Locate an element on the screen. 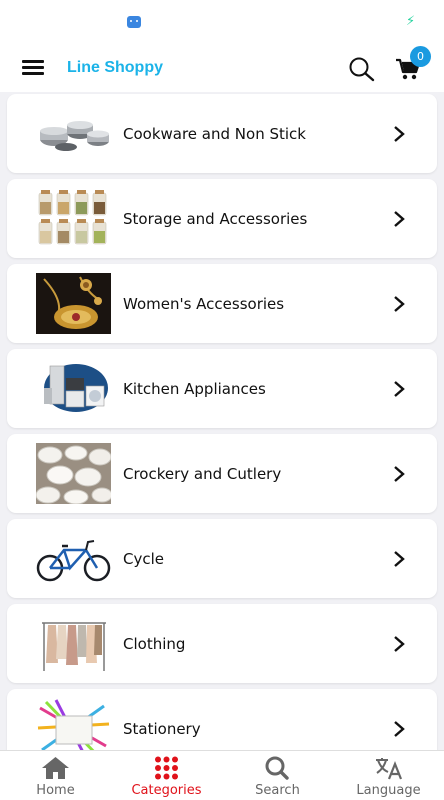 This screenshot has width=444, height=800. nav-home: Home is located at coordinates (55, 775).